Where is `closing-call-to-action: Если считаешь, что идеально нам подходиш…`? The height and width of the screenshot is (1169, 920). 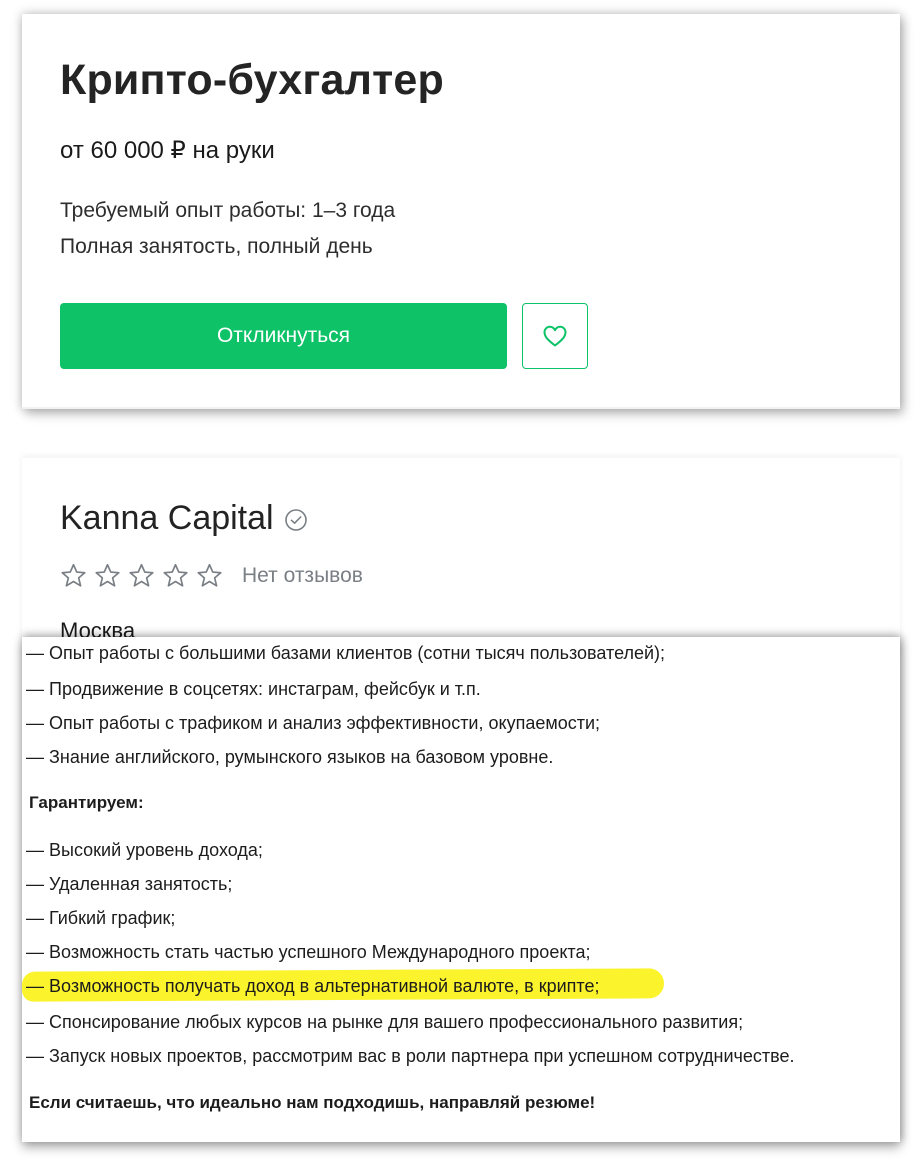
closing-call-to-action: Если считаешь, что идеально нам подходиш… is located at coordinates (312, 1102).